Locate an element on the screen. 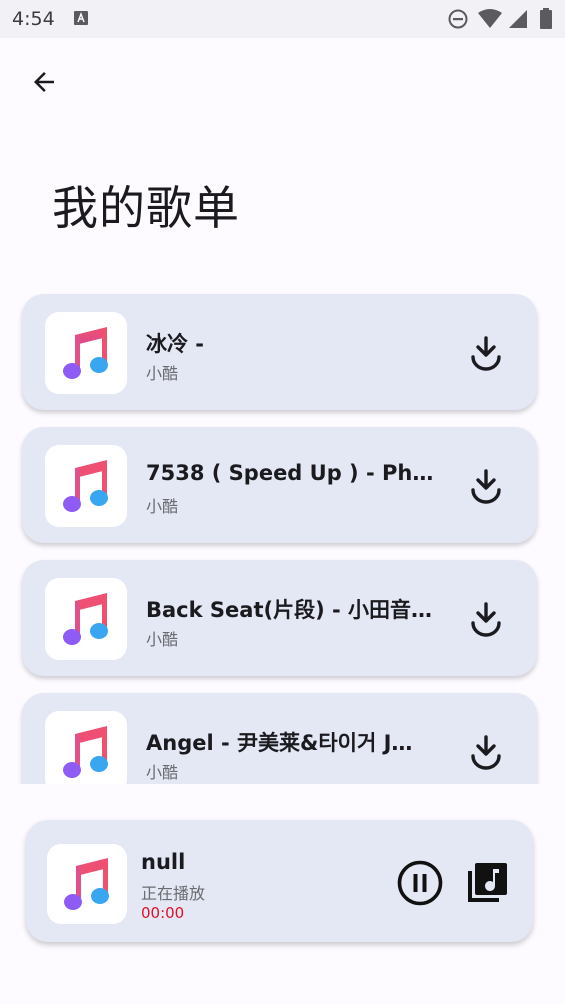  song-card: Angel - 尹美莱&타이거 J… 小酷 is located at coordinates (279, 738).